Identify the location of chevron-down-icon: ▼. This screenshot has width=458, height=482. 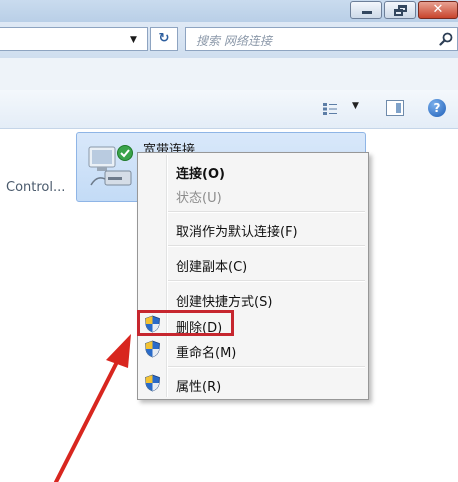
(133, 40).